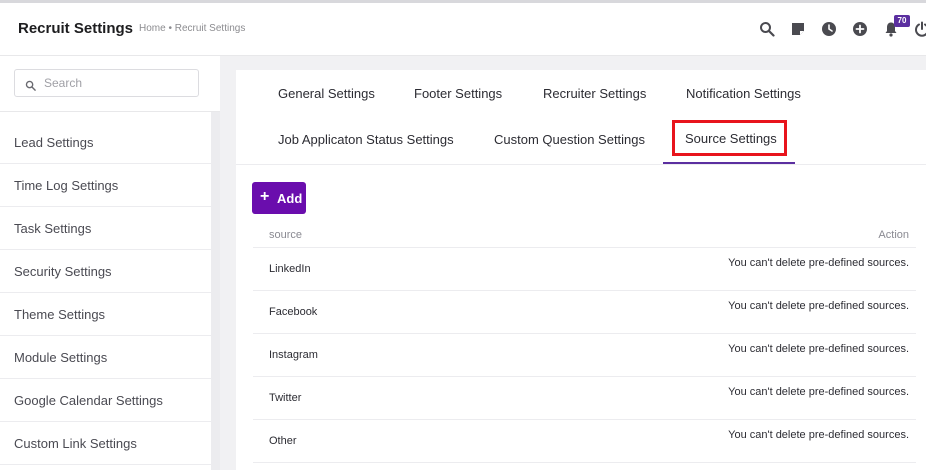 This screenshot has width=926, height=470. What do you see at coordinates (265, 196) in the screenshot?
I see `plus-icon: +` at bounding box center [265, 196].